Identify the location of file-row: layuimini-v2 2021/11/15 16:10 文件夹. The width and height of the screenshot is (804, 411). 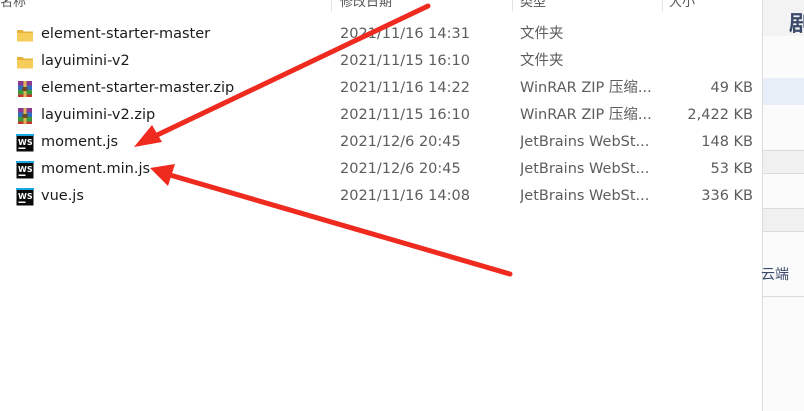
(381, 61).